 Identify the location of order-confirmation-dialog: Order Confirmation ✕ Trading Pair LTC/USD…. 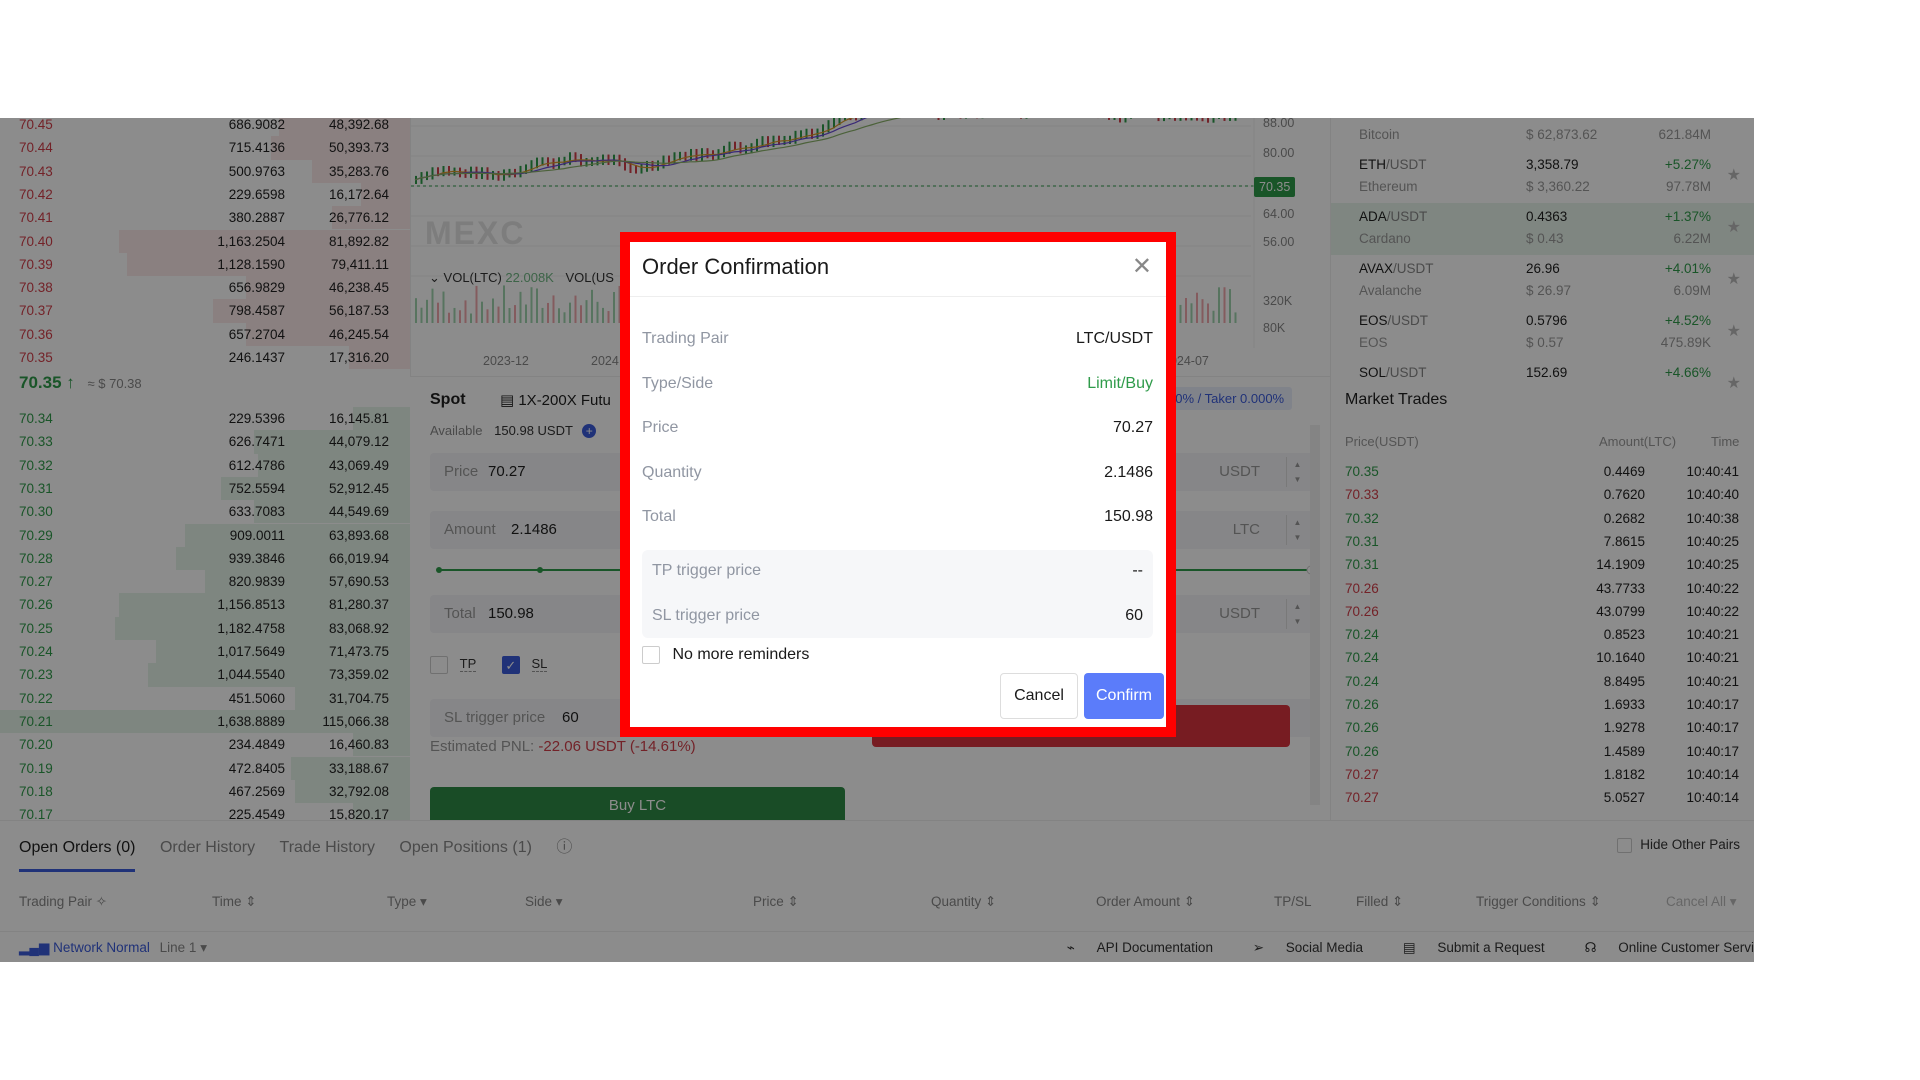
(898, 484).